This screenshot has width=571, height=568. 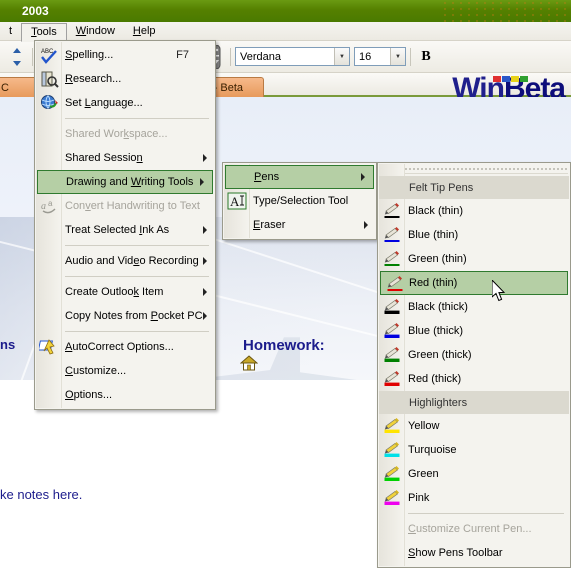 What do you see at coordinates (474, 474) in the screenshot?
I see `menu-item-green: Green` at bounding box center [474, 474].